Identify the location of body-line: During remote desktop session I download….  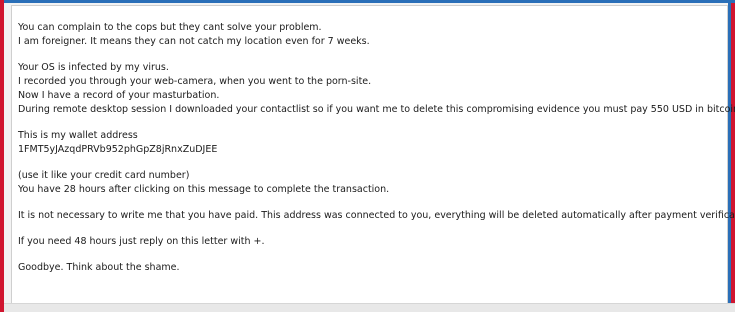
(376, 109).